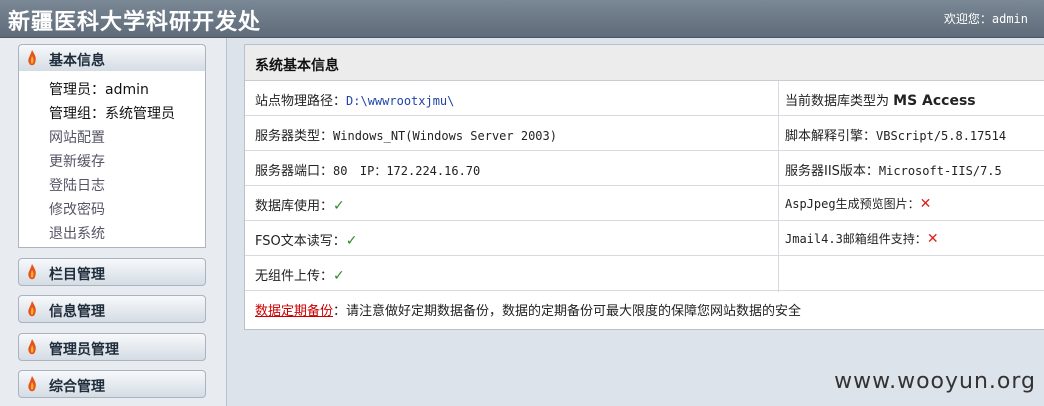  I want to click on menu-label: 栏目管理, so click(77, 275).